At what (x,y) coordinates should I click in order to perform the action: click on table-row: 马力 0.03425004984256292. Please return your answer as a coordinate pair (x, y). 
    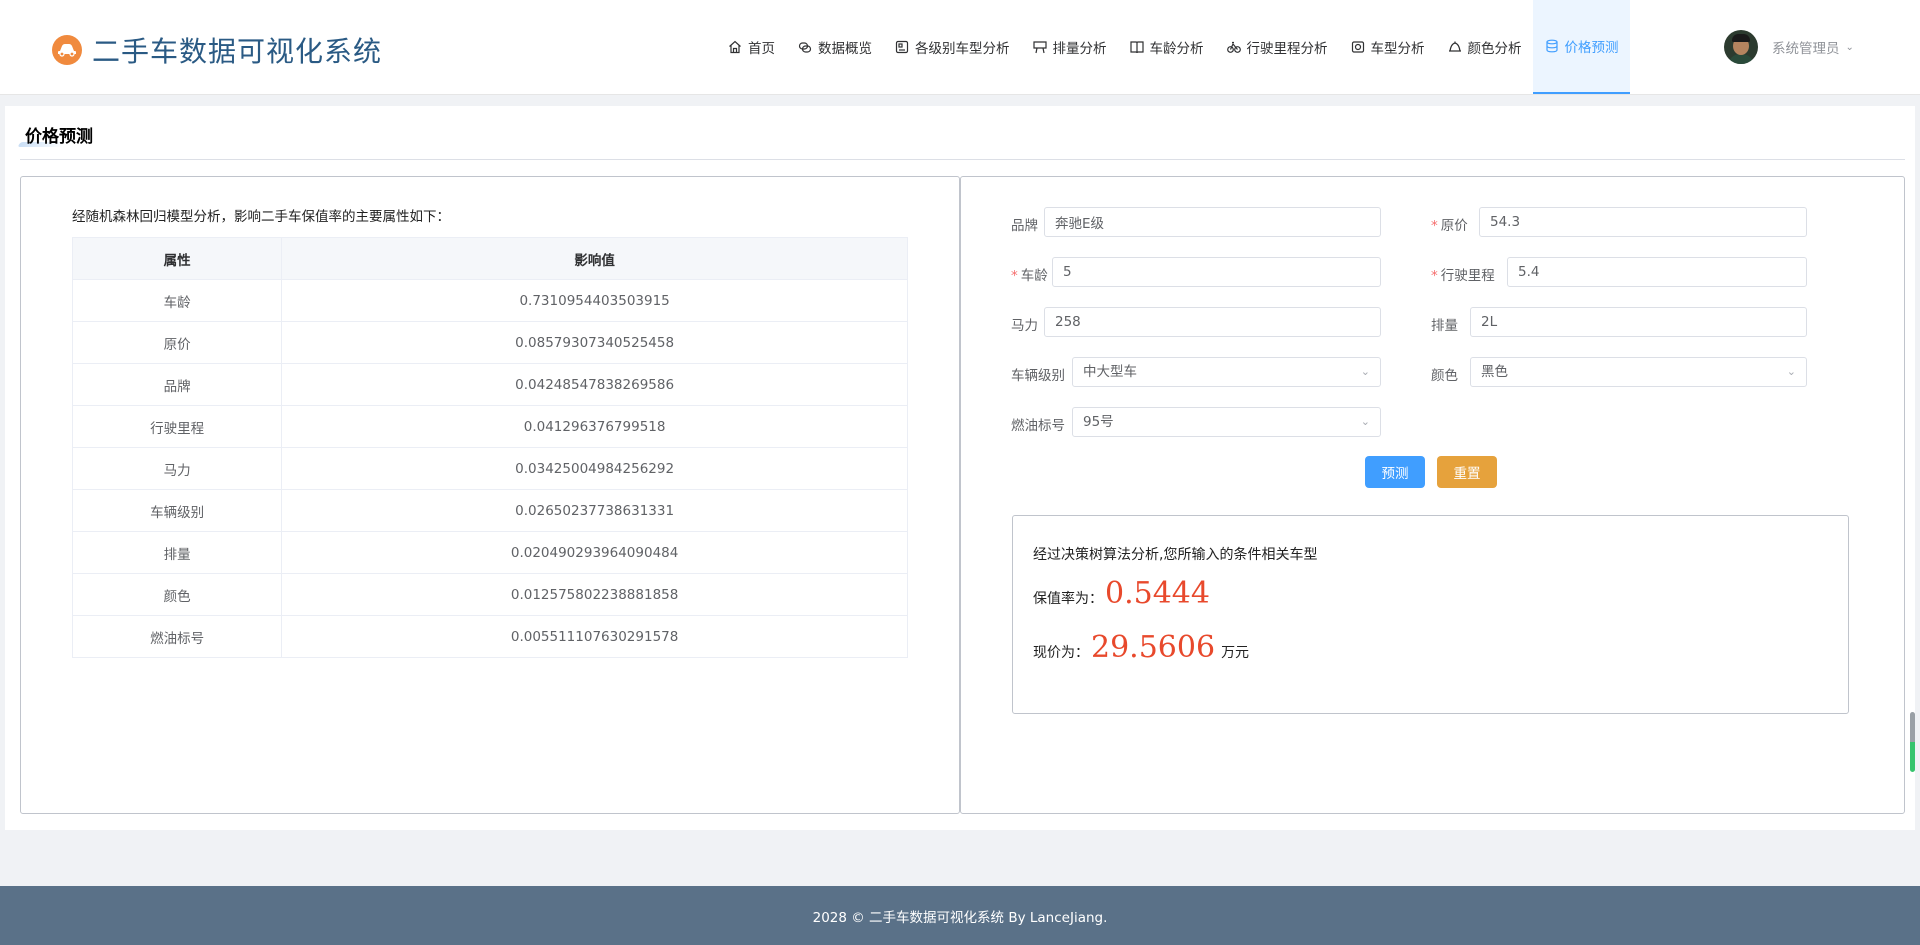
    Looking at the image, I should click on (489, 468).